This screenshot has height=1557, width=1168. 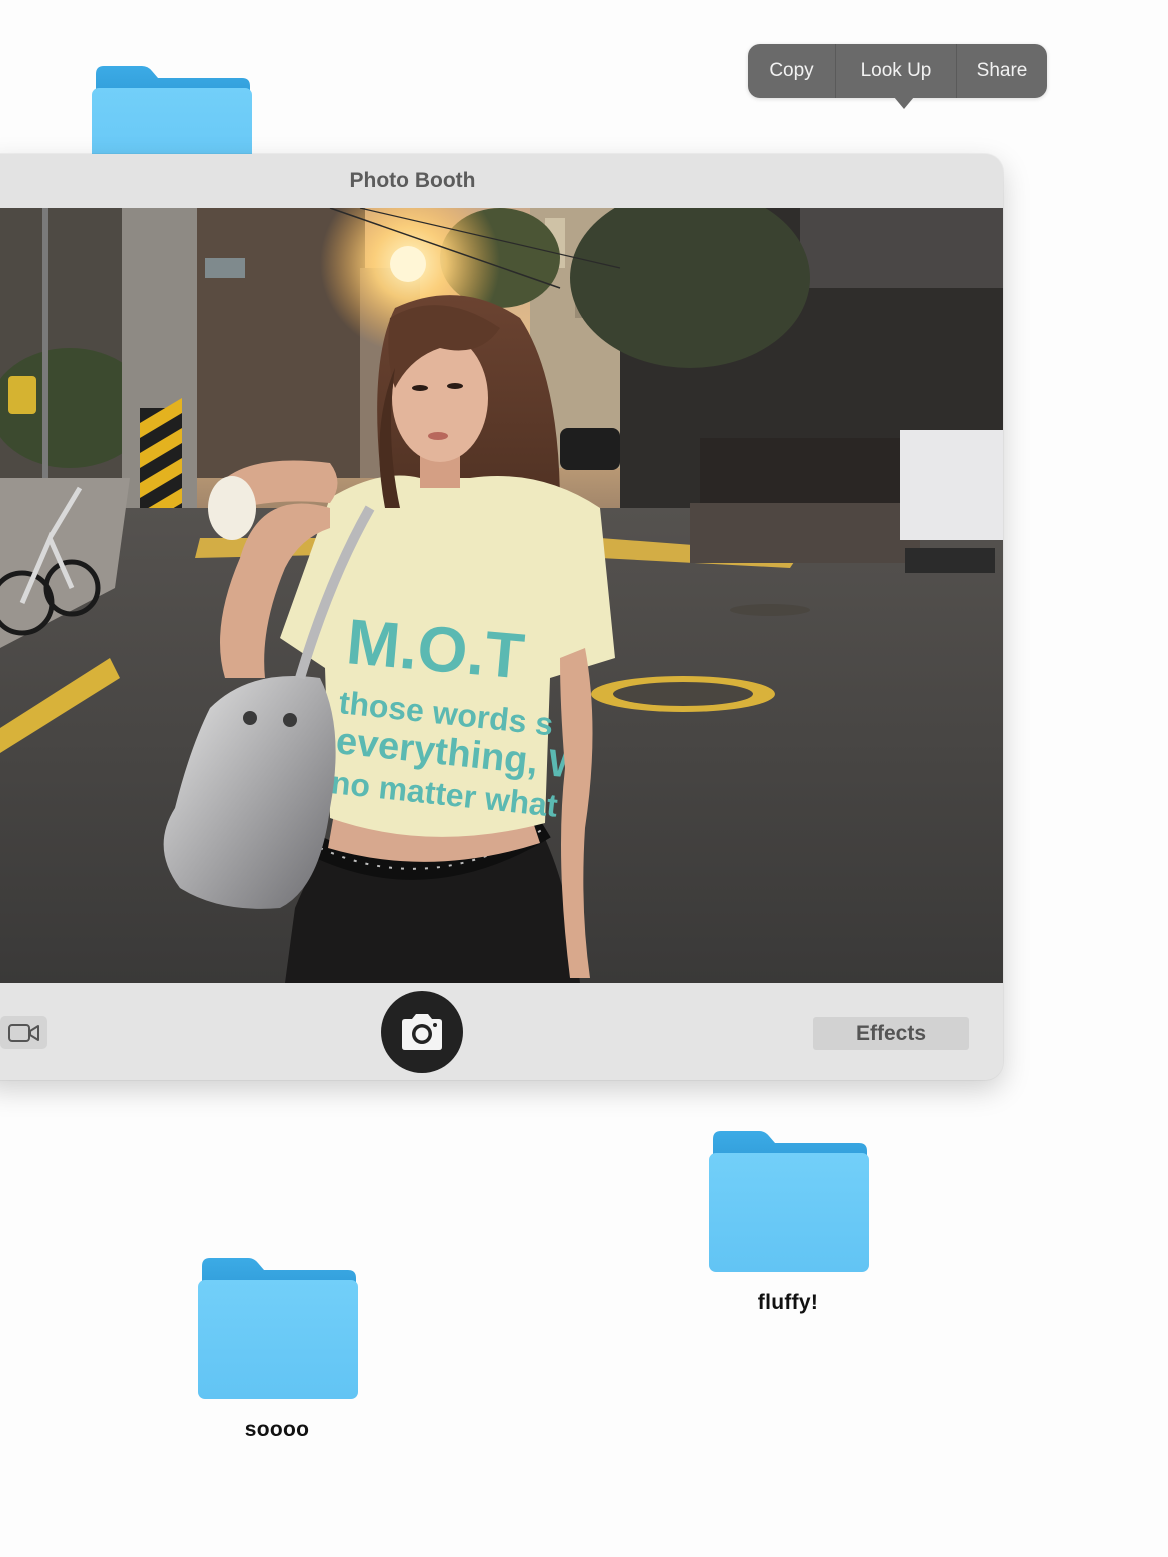 I want to click on video-camera-icon, so click(x=23, y=1032).